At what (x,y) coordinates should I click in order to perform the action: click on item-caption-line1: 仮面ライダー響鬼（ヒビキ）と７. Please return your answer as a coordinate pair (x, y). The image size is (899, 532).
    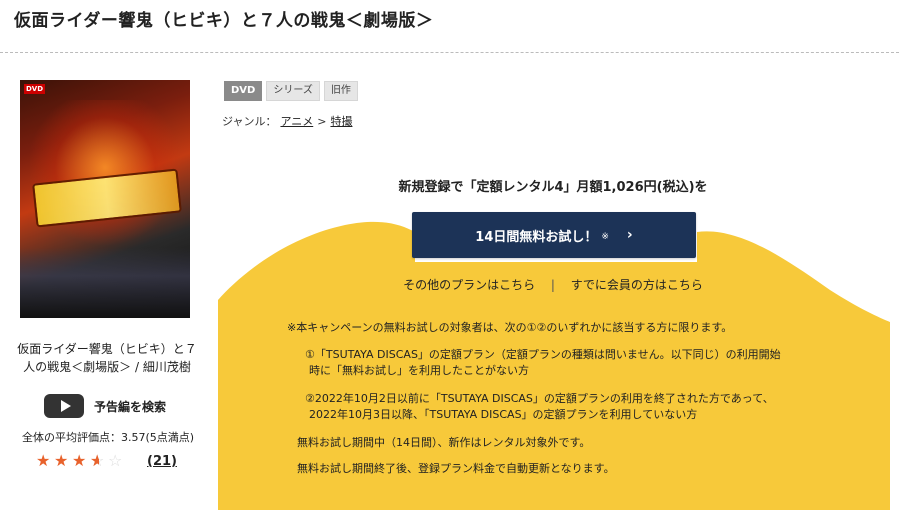
    Looking at the image, I should click on (107, 349).